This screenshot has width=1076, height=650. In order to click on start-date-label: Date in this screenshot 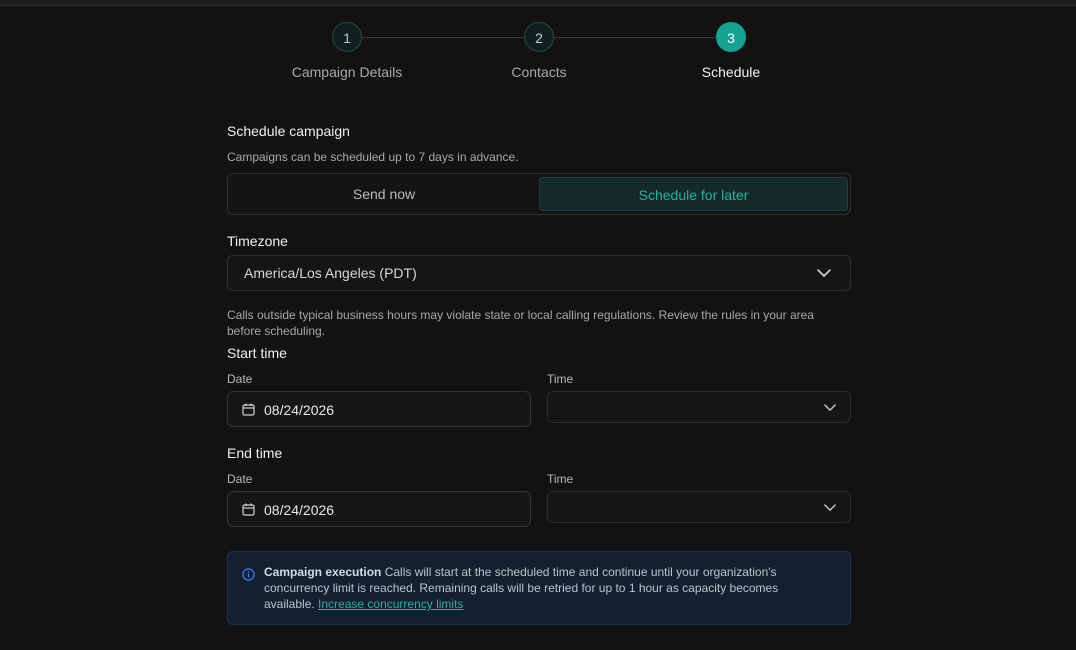, I will do `click(240, 379)`.